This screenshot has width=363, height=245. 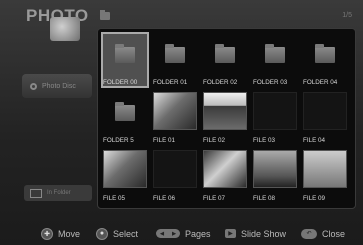 I want to click on folder-item: FOLDER 01, so click(x=175, y=60).